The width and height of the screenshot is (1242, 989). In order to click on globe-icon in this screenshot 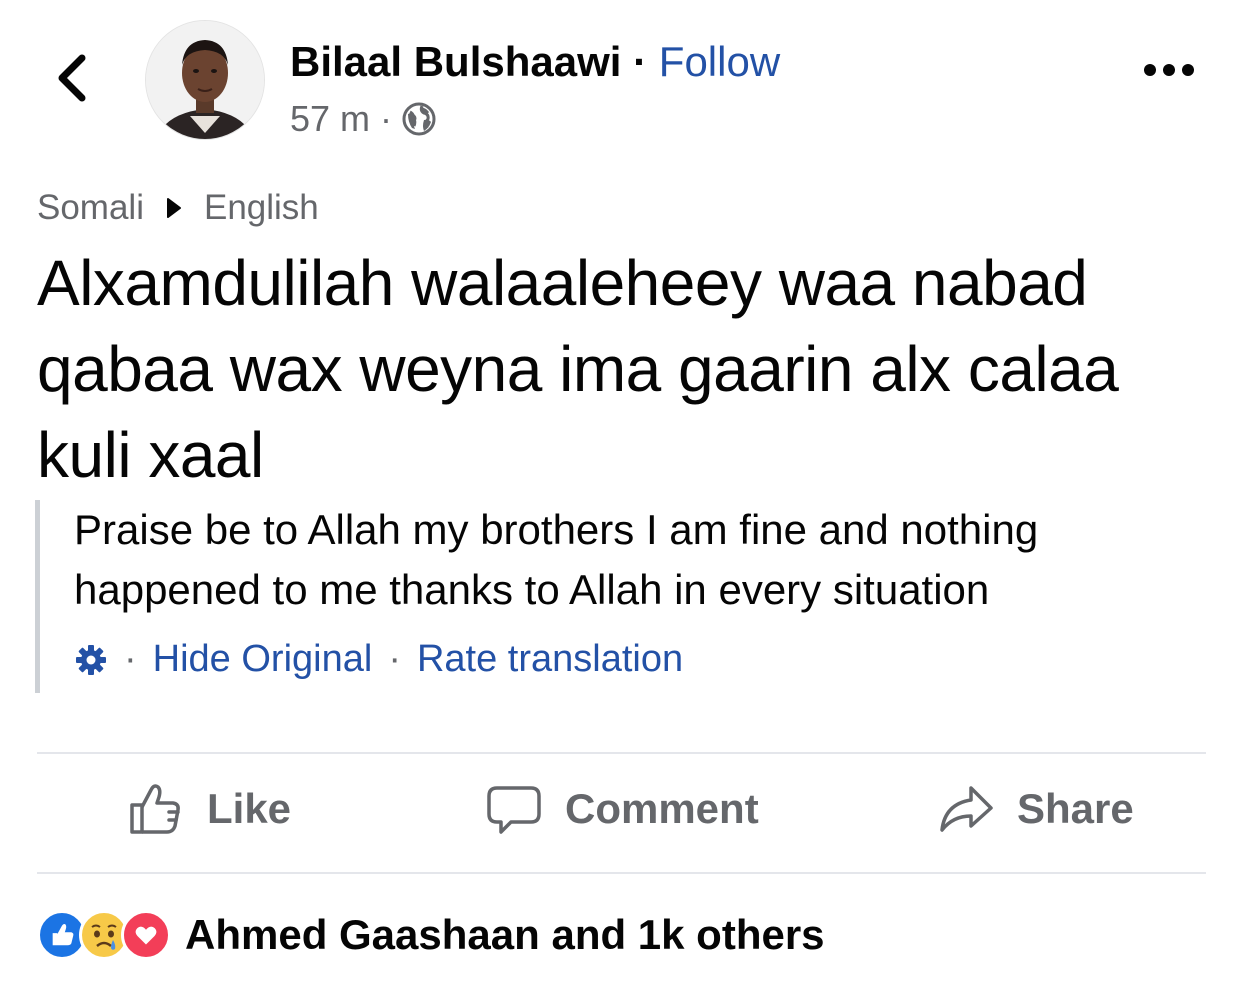, I will do `click(419, 119)`.